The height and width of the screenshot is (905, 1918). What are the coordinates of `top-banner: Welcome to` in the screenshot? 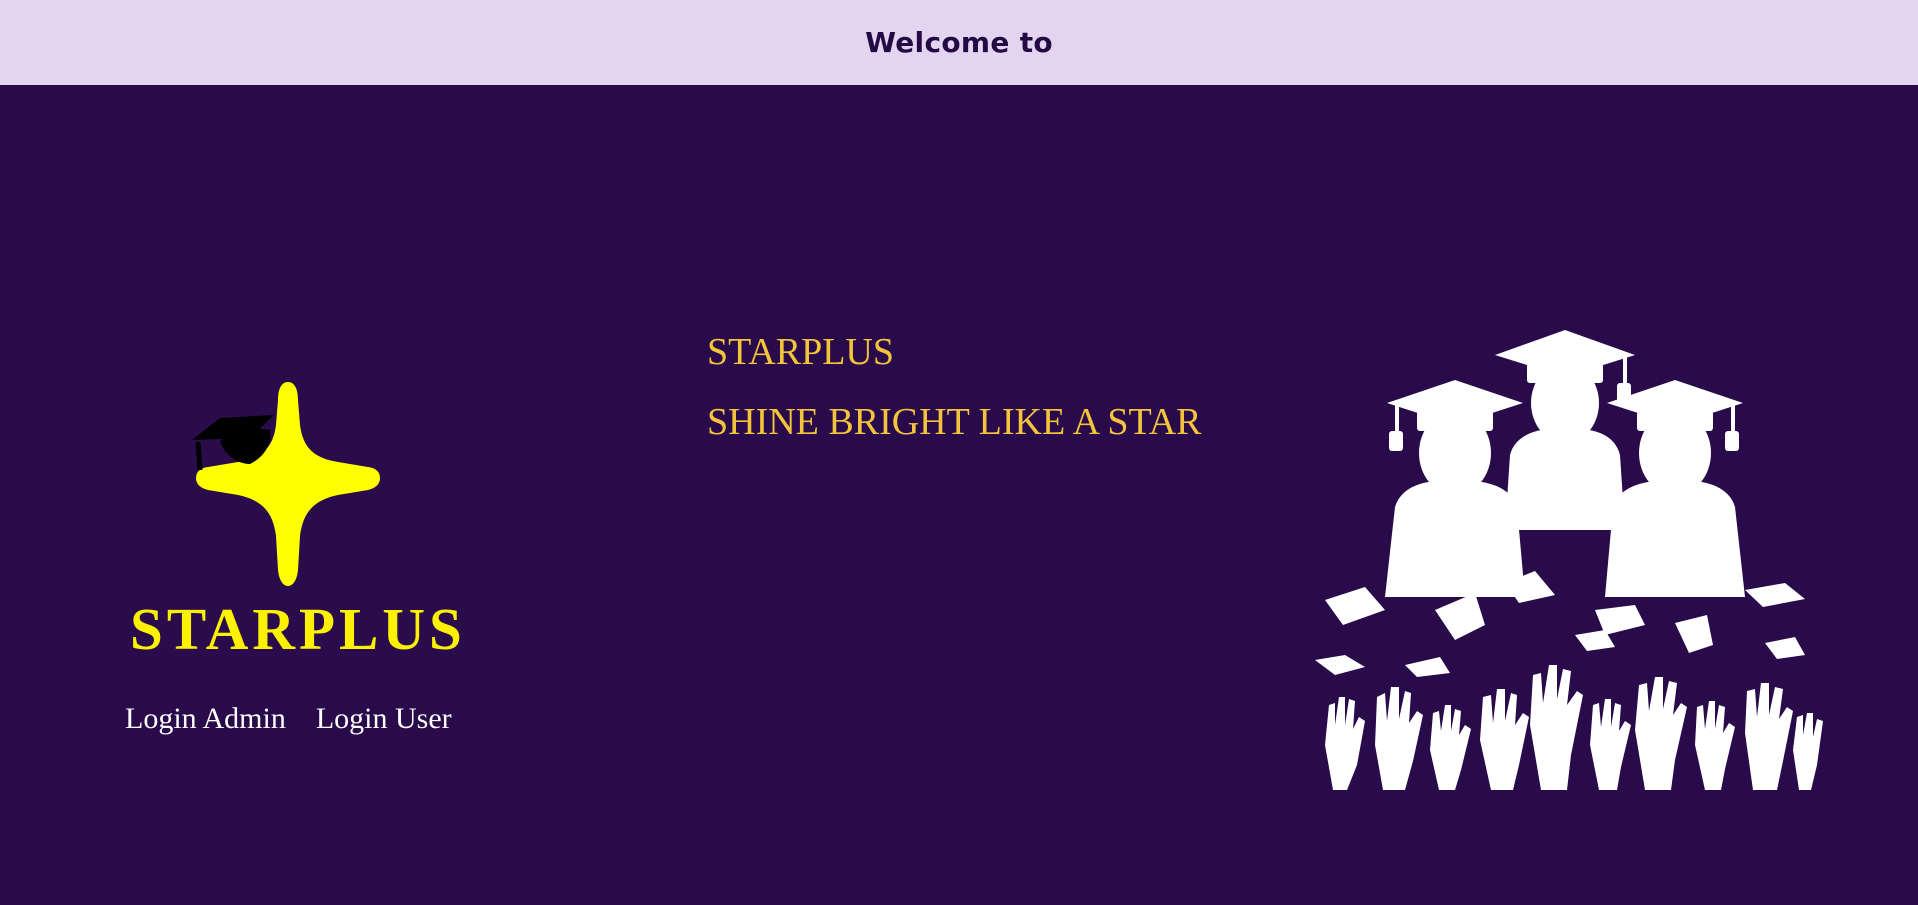 It's located at (959, 42).